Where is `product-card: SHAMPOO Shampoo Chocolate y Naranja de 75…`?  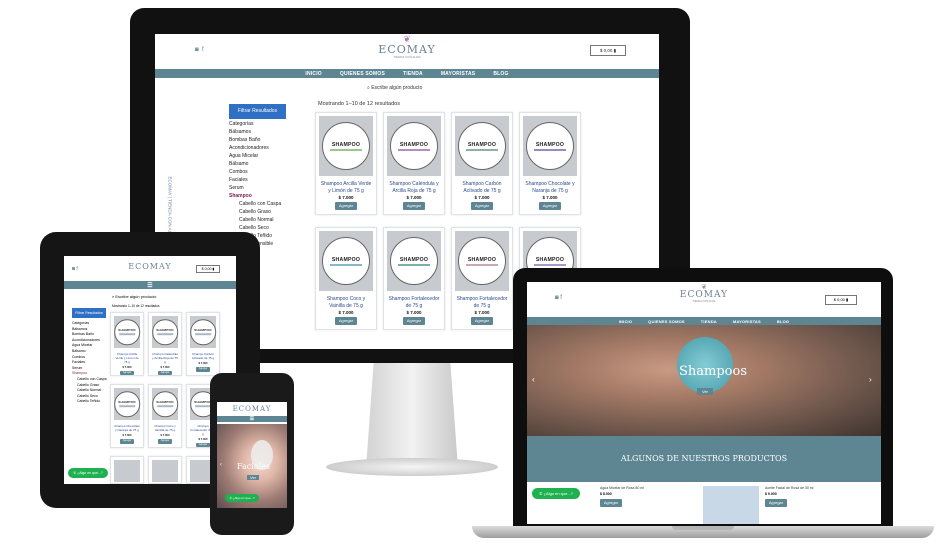
product-card: SHAMPOO Shampoo Chocolate y Naranja de 75… is located at coordinates (550, 163).